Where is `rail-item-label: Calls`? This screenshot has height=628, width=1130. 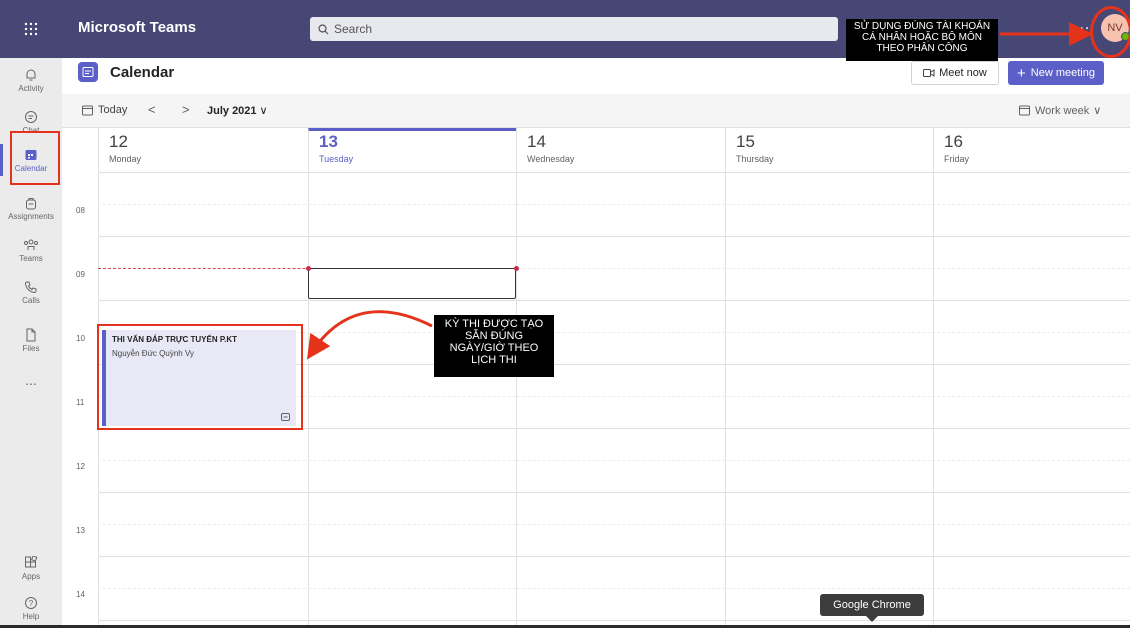
rail-item-label: Calls is located at coordinates (31, 300).